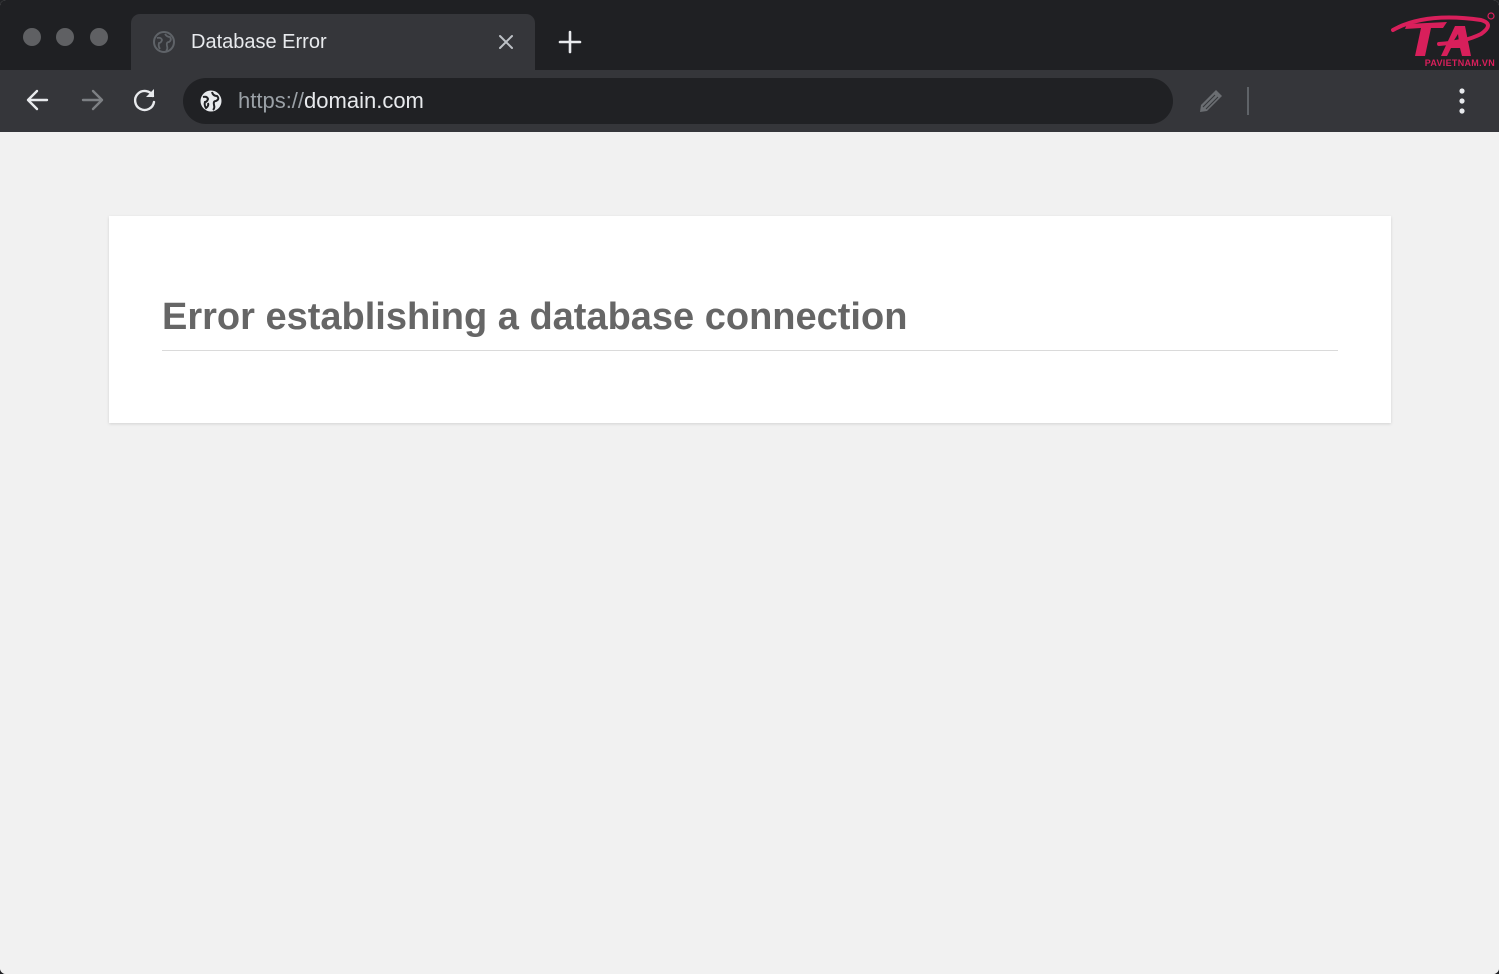 This screenshot has width=1499, height=974. I want to click on arrow-left-icon, so click(38, 100).